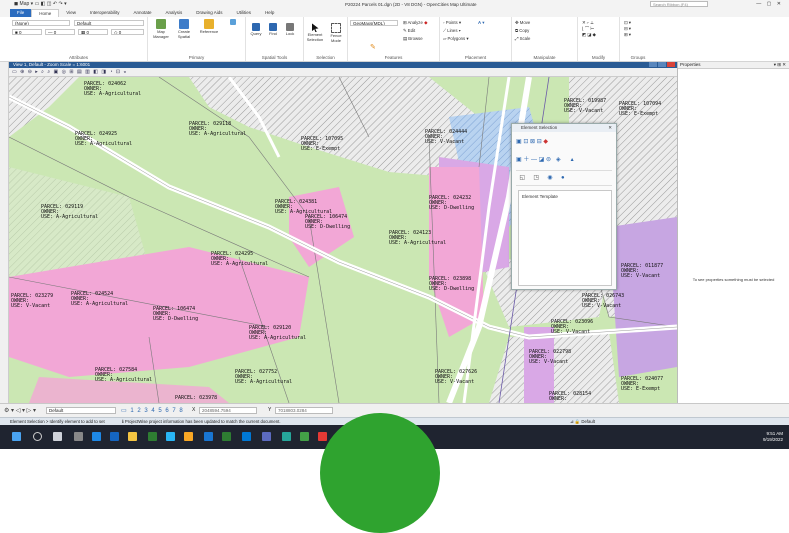  What do you see at coordinates (56, 410) in the screenshot?
I see `model-value: Default` at bounding box center [56, 410].